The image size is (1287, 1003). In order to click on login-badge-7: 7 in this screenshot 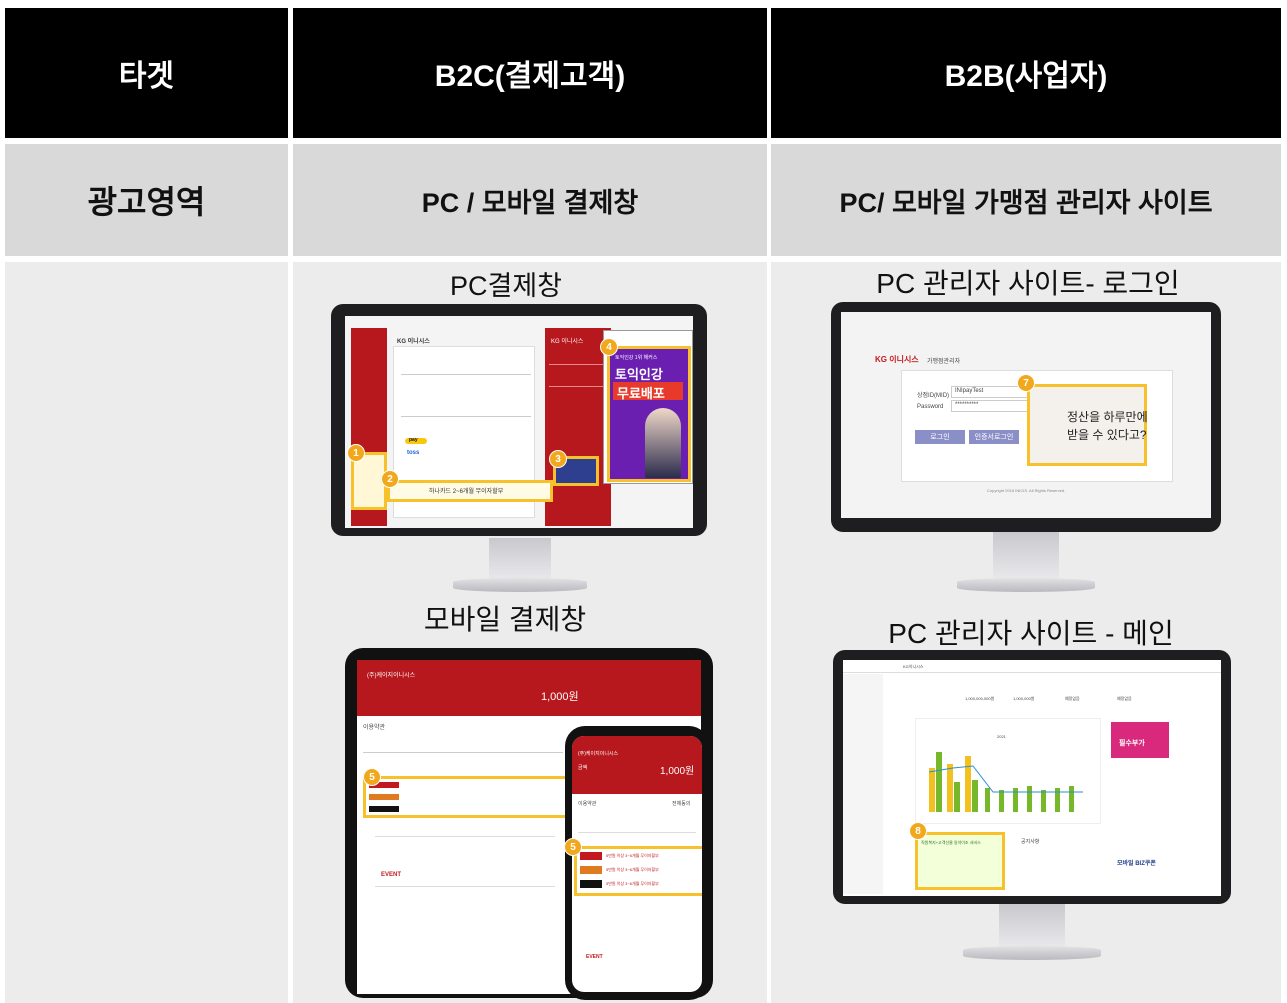, I will do `click(1026, 383)`.